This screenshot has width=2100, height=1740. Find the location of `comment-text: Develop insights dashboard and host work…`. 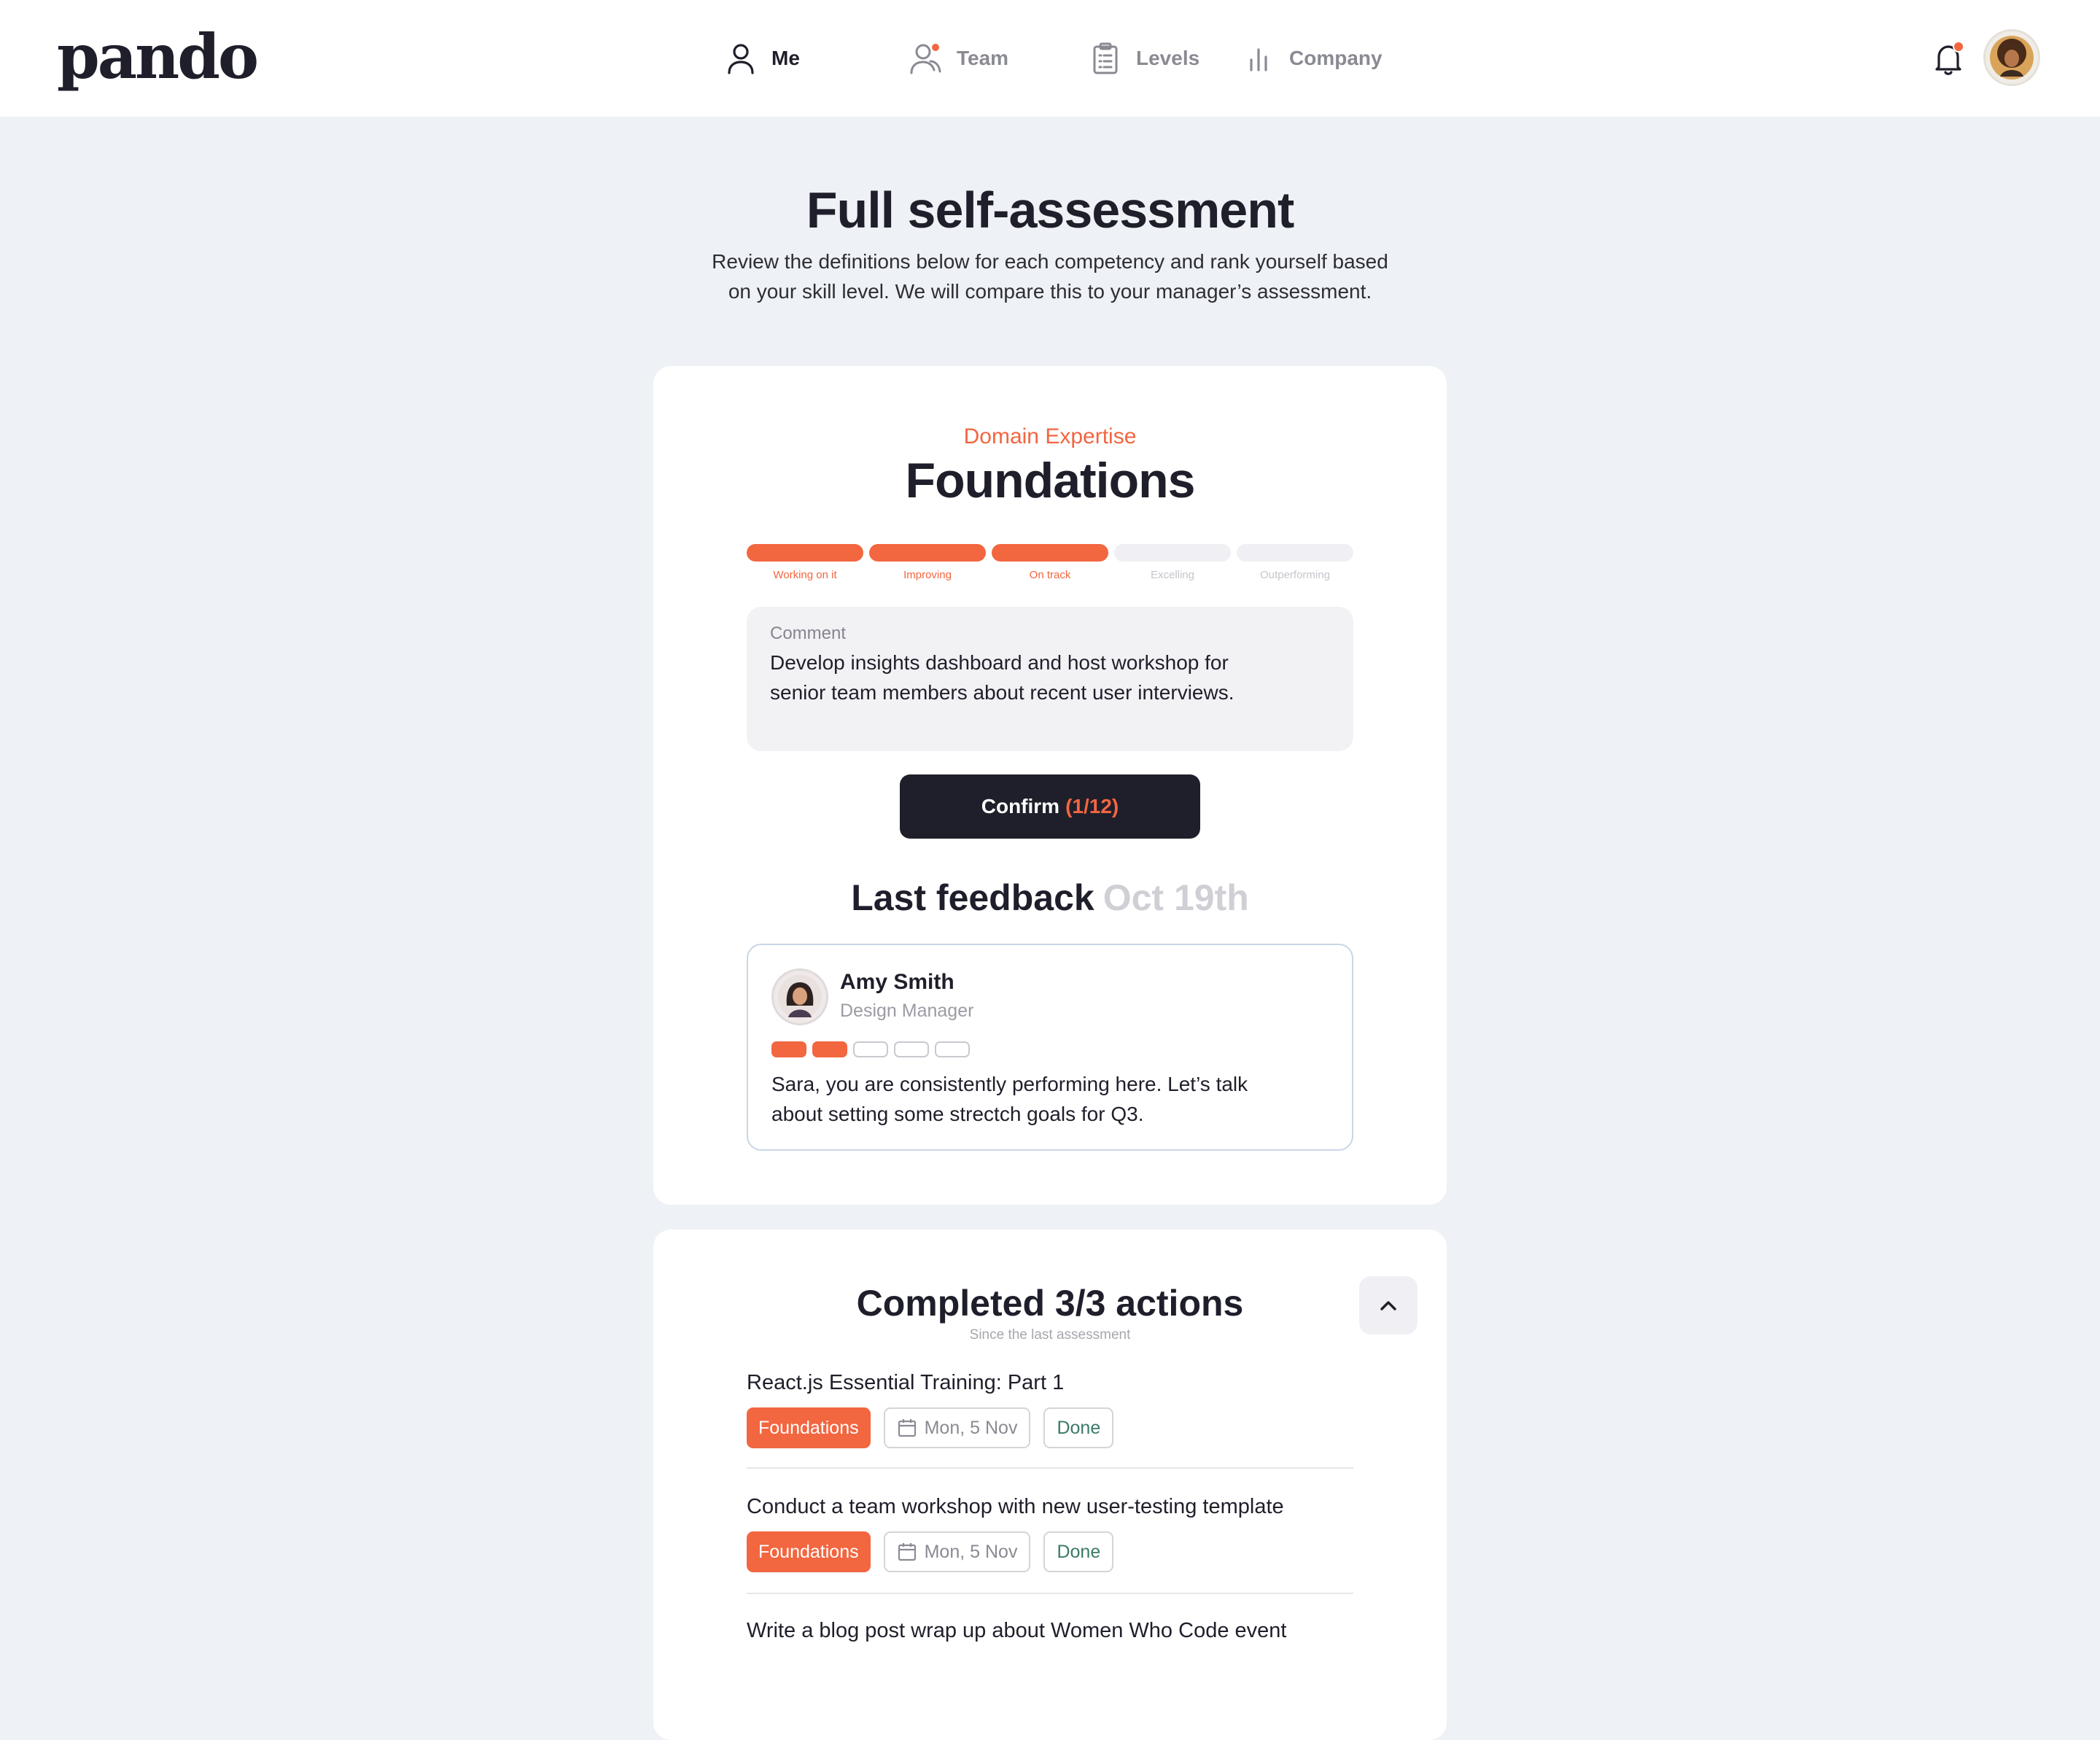

comment-text: Develop insights dashboard and host work… is located at coordinates (1050, 677).